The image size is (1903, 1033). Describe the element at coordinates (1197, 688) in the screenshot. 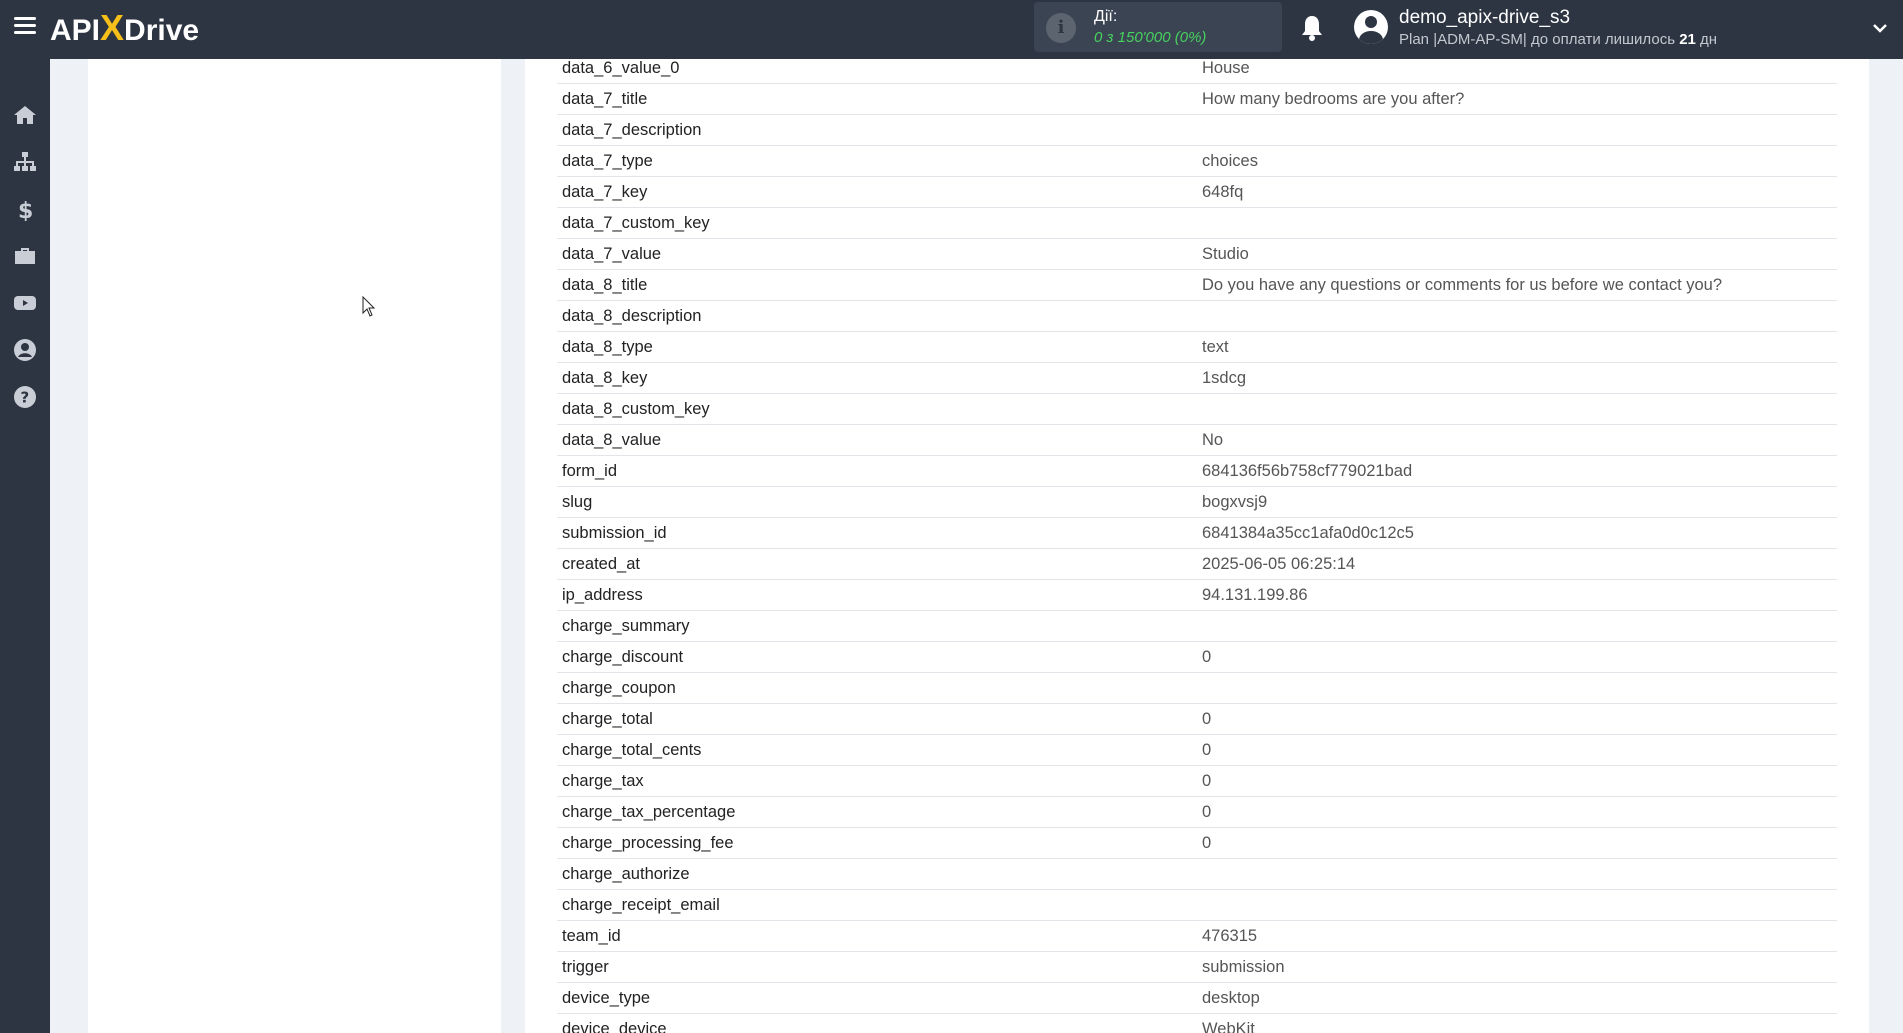

I see `table-row: charge_coupon` at that location.